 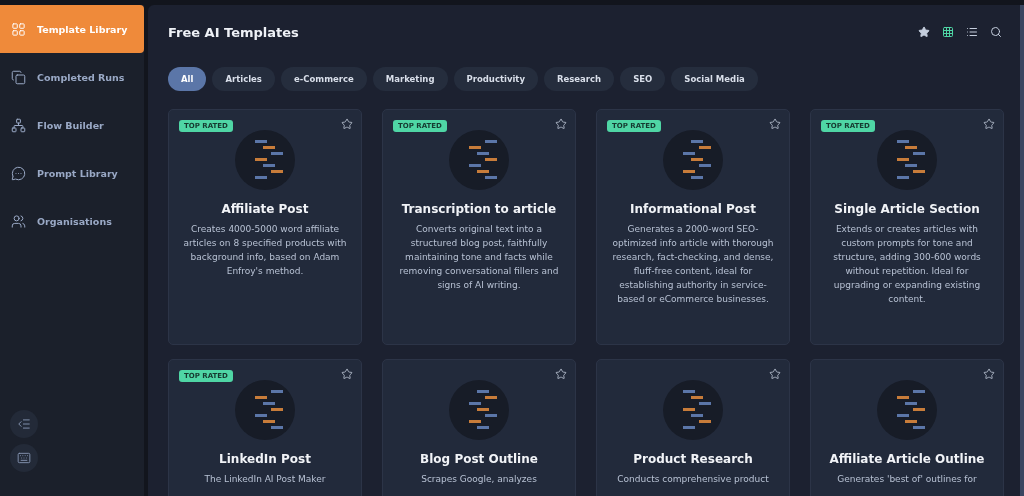 I want to click on sidebar-item: Flow Builder, so click(x=72, y=125).